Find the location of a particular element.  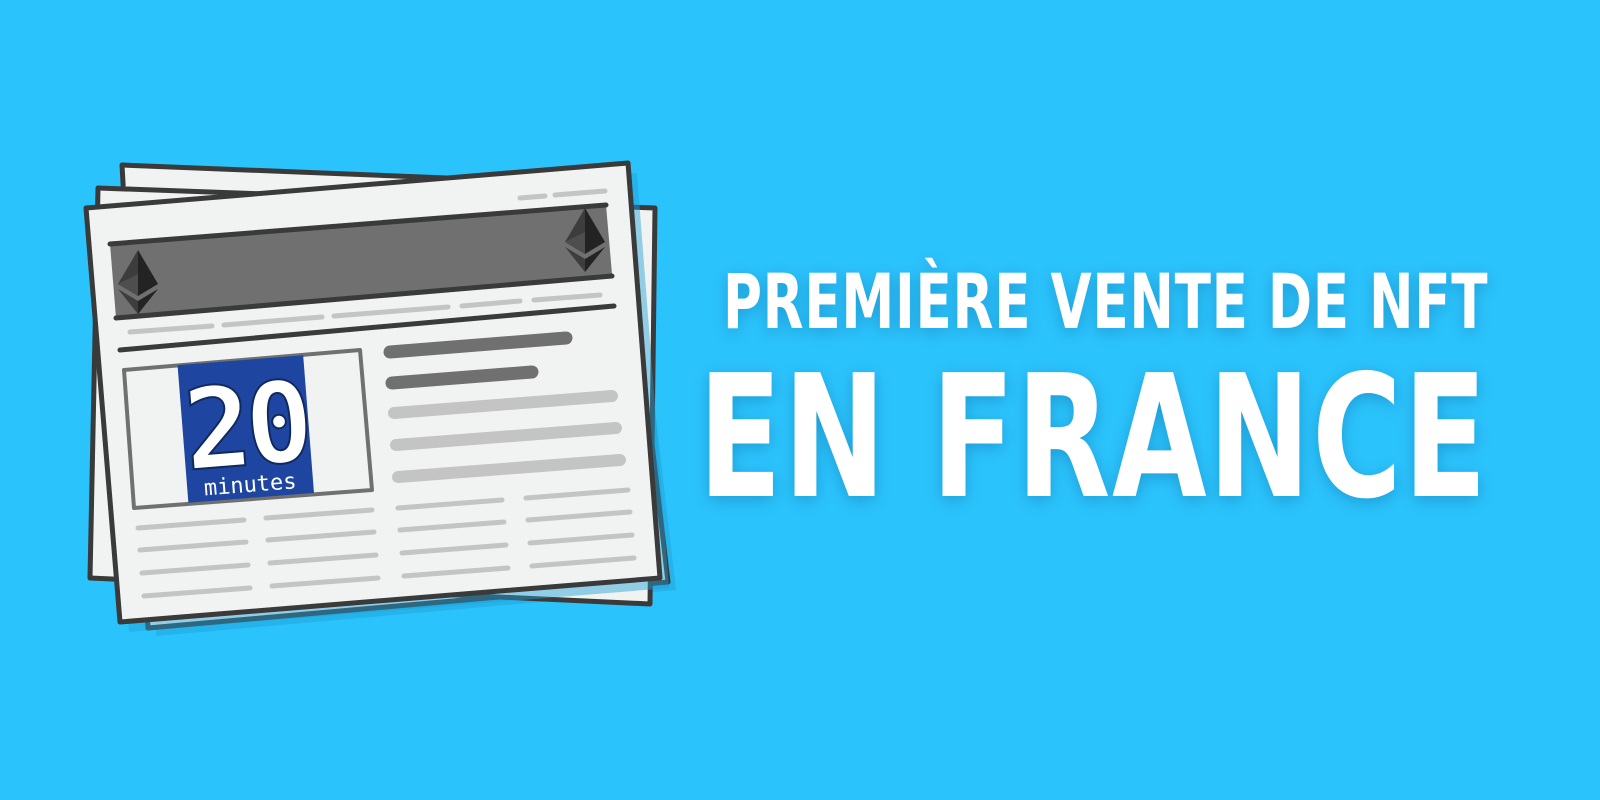

headline-line-2: EN FRANCE is located at coordinates (1092, 438).